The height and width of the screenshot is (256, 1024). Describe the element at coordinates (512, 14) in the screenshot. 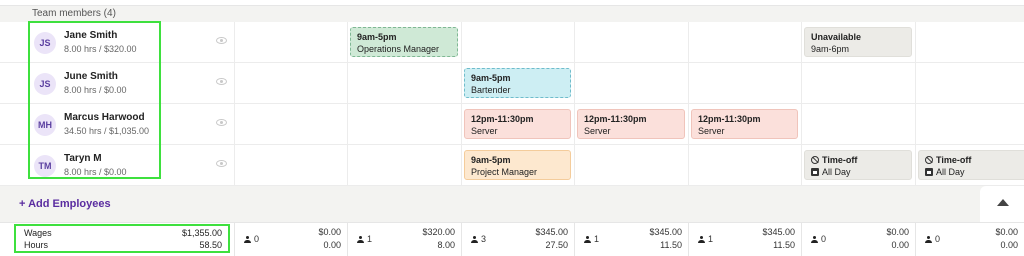

I see `team-members-header: Team members (4)` at that location.